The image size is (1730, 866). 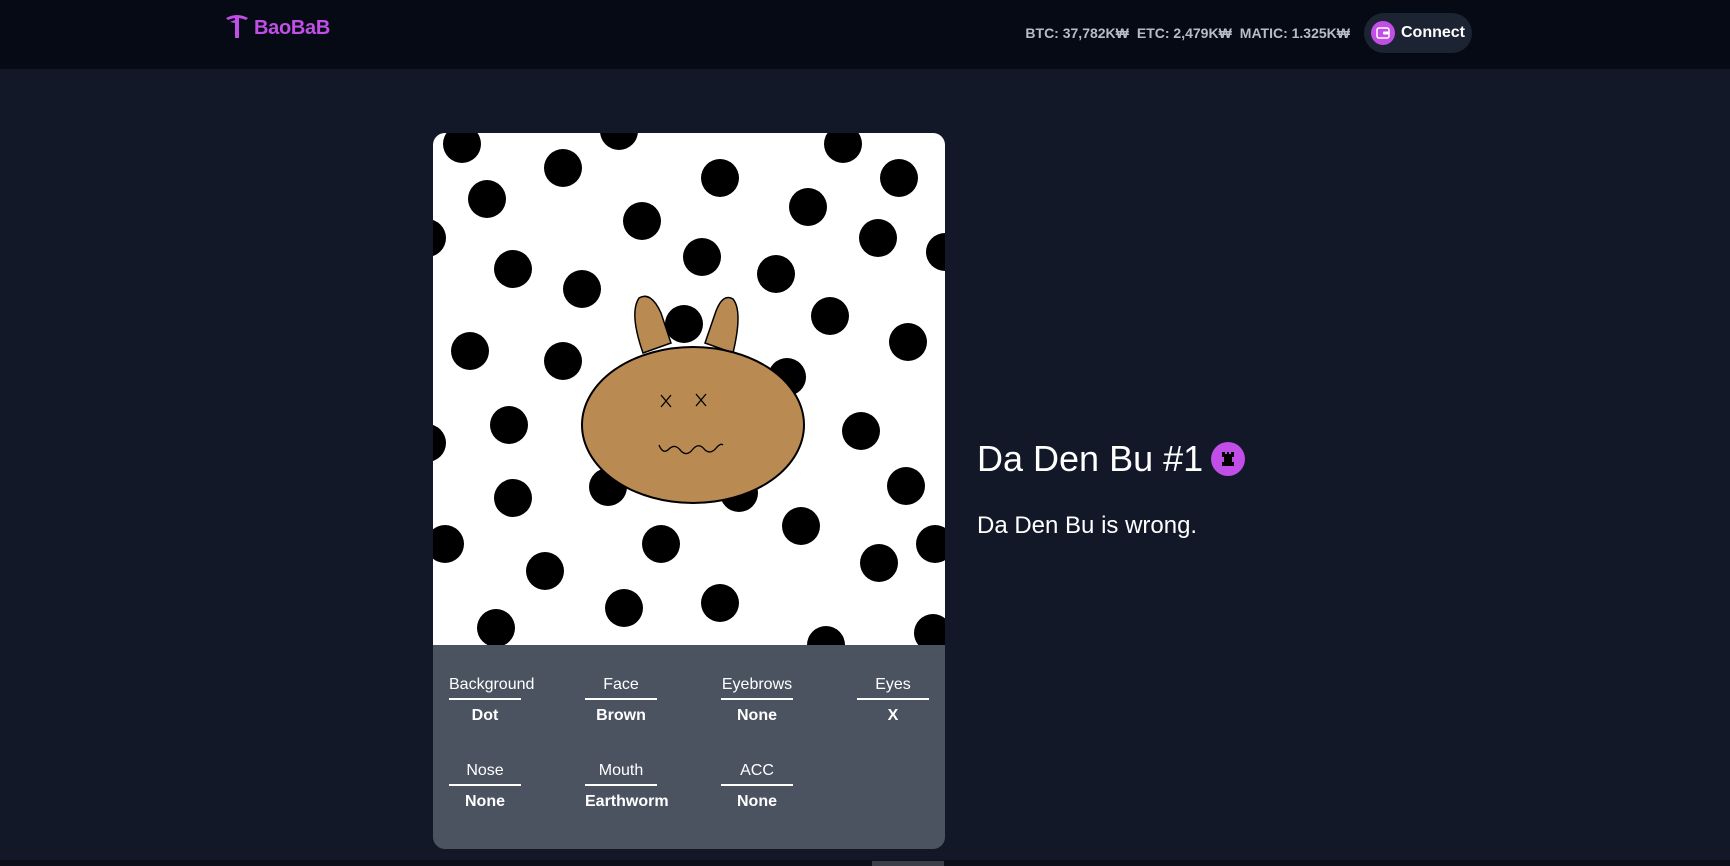 I want to click on trait-acc: ACC None, so click(x=757, y=786).